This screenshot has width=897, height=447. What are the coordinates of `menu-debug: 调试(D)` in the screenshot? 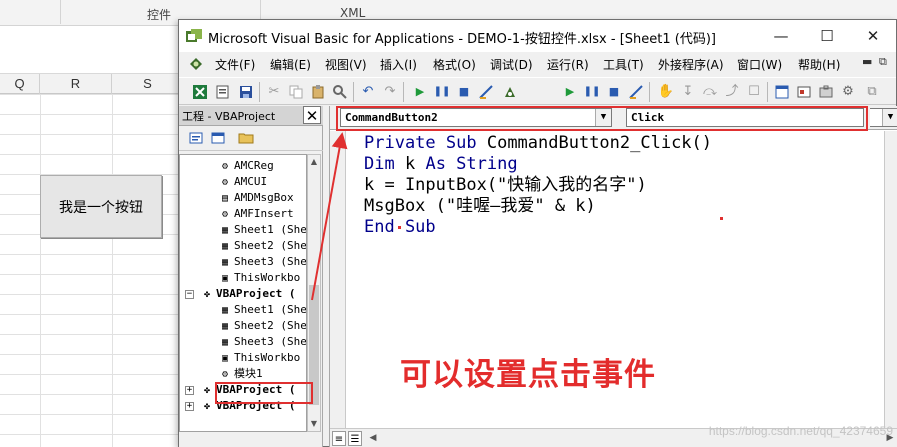 It's located at (511, 64).